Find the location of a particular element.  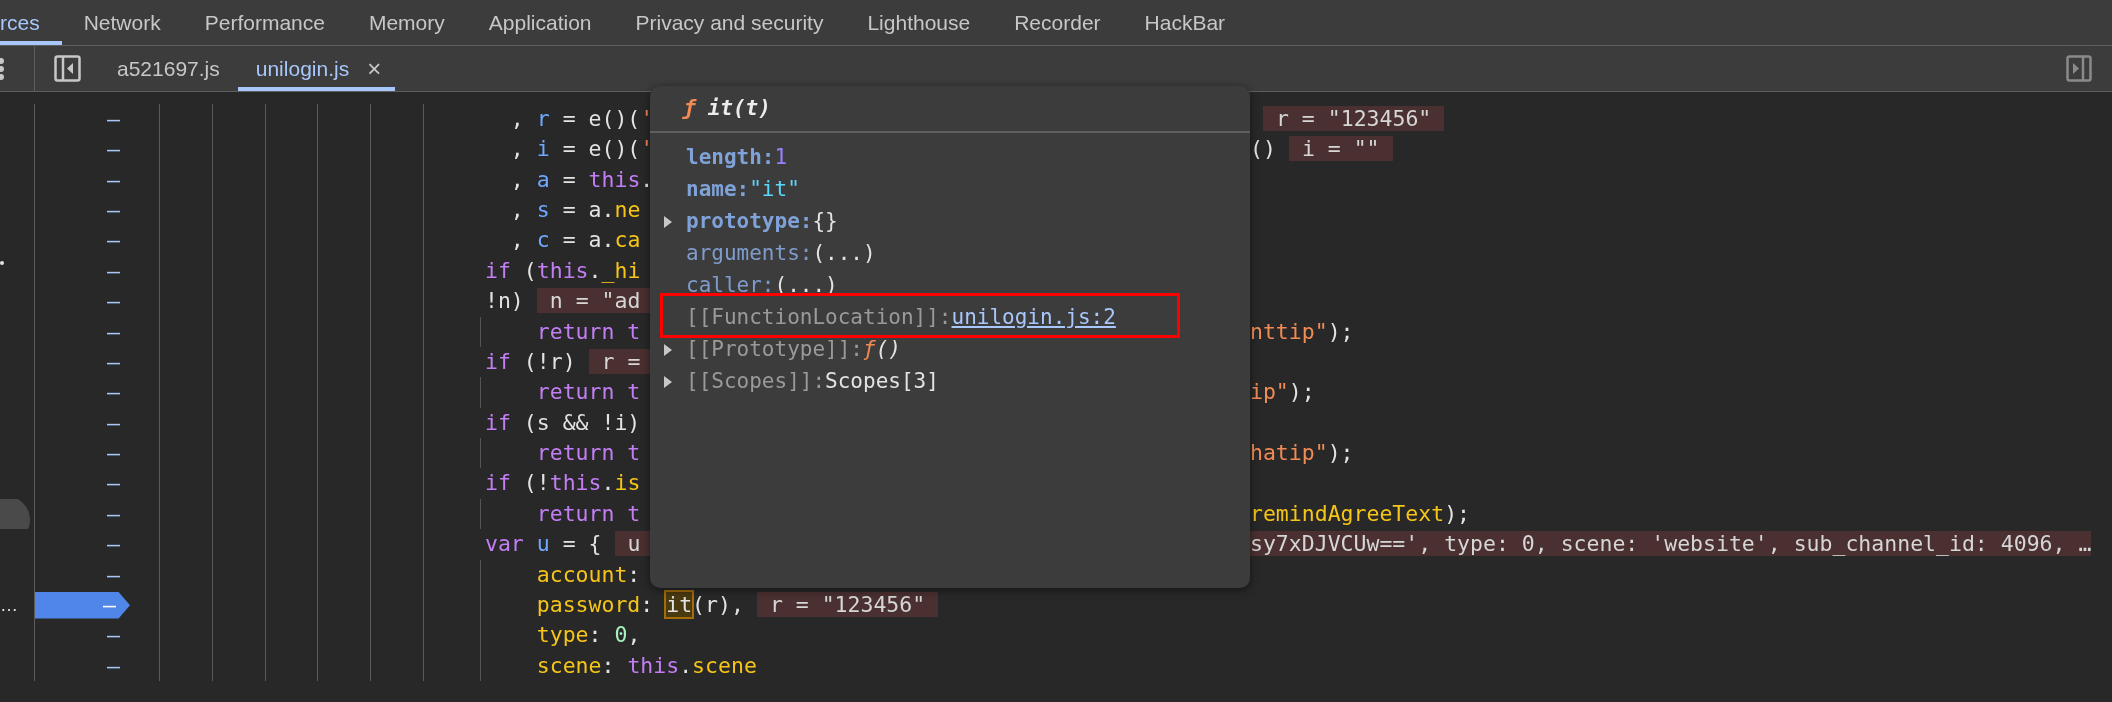

property-value: "it" is located at coordinates (774, 190).